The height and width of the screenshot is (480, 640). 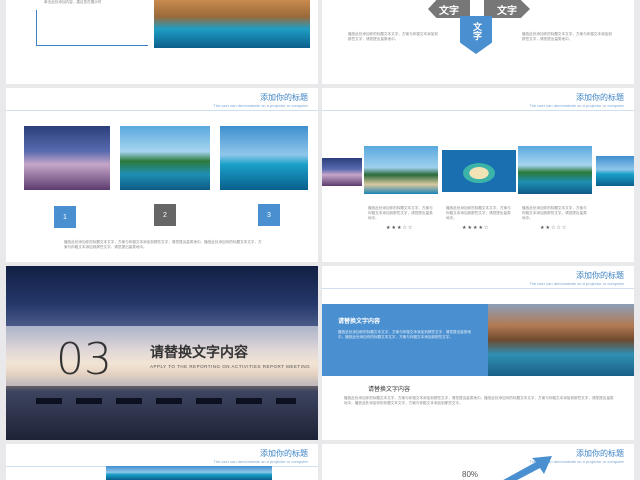 I want to click on rating-2: ★★★★☆, so click(x=476, y=228).